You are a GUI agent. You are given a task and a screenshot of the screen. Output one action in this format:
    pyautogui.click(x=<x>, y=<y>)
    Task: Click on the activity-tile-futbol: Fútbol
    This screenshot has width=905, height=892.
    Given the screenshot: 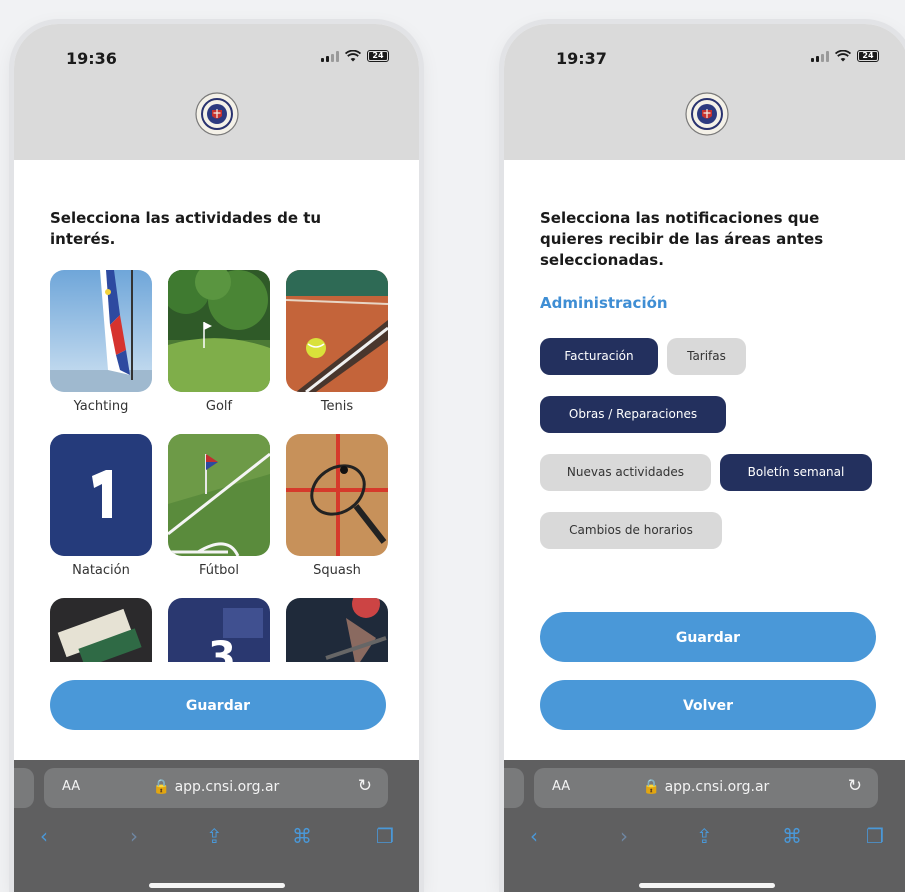 What is the action you would take?
    pyautogui.click(x=219, y=506)
    